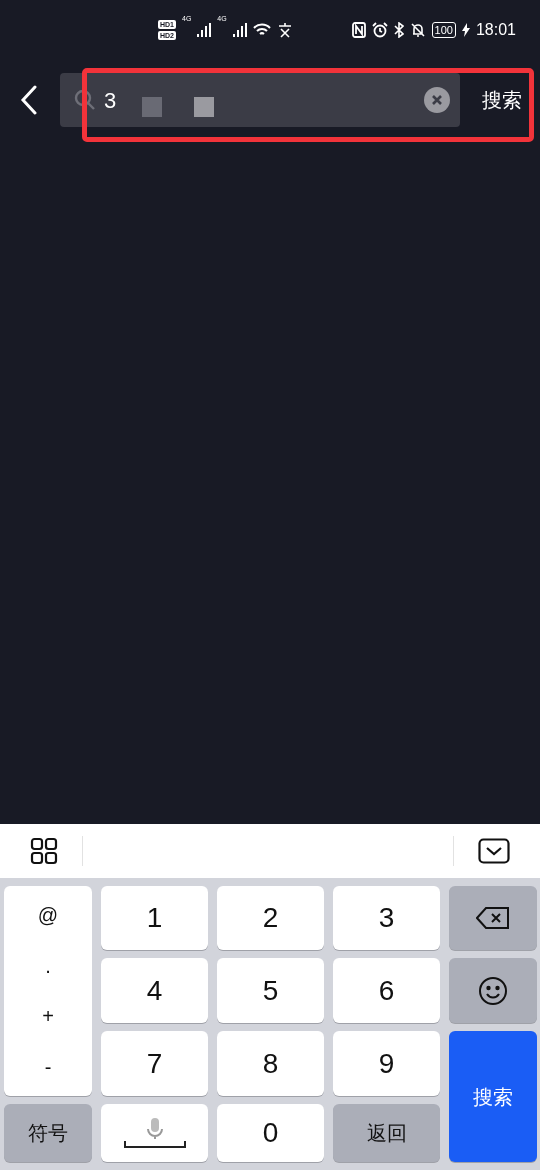 This screenshot has height=1170, width=540. What do you see at coordinates (154, 918) in the screenshot?
I see `digit-key: 1` at bounding box center [154, 918].